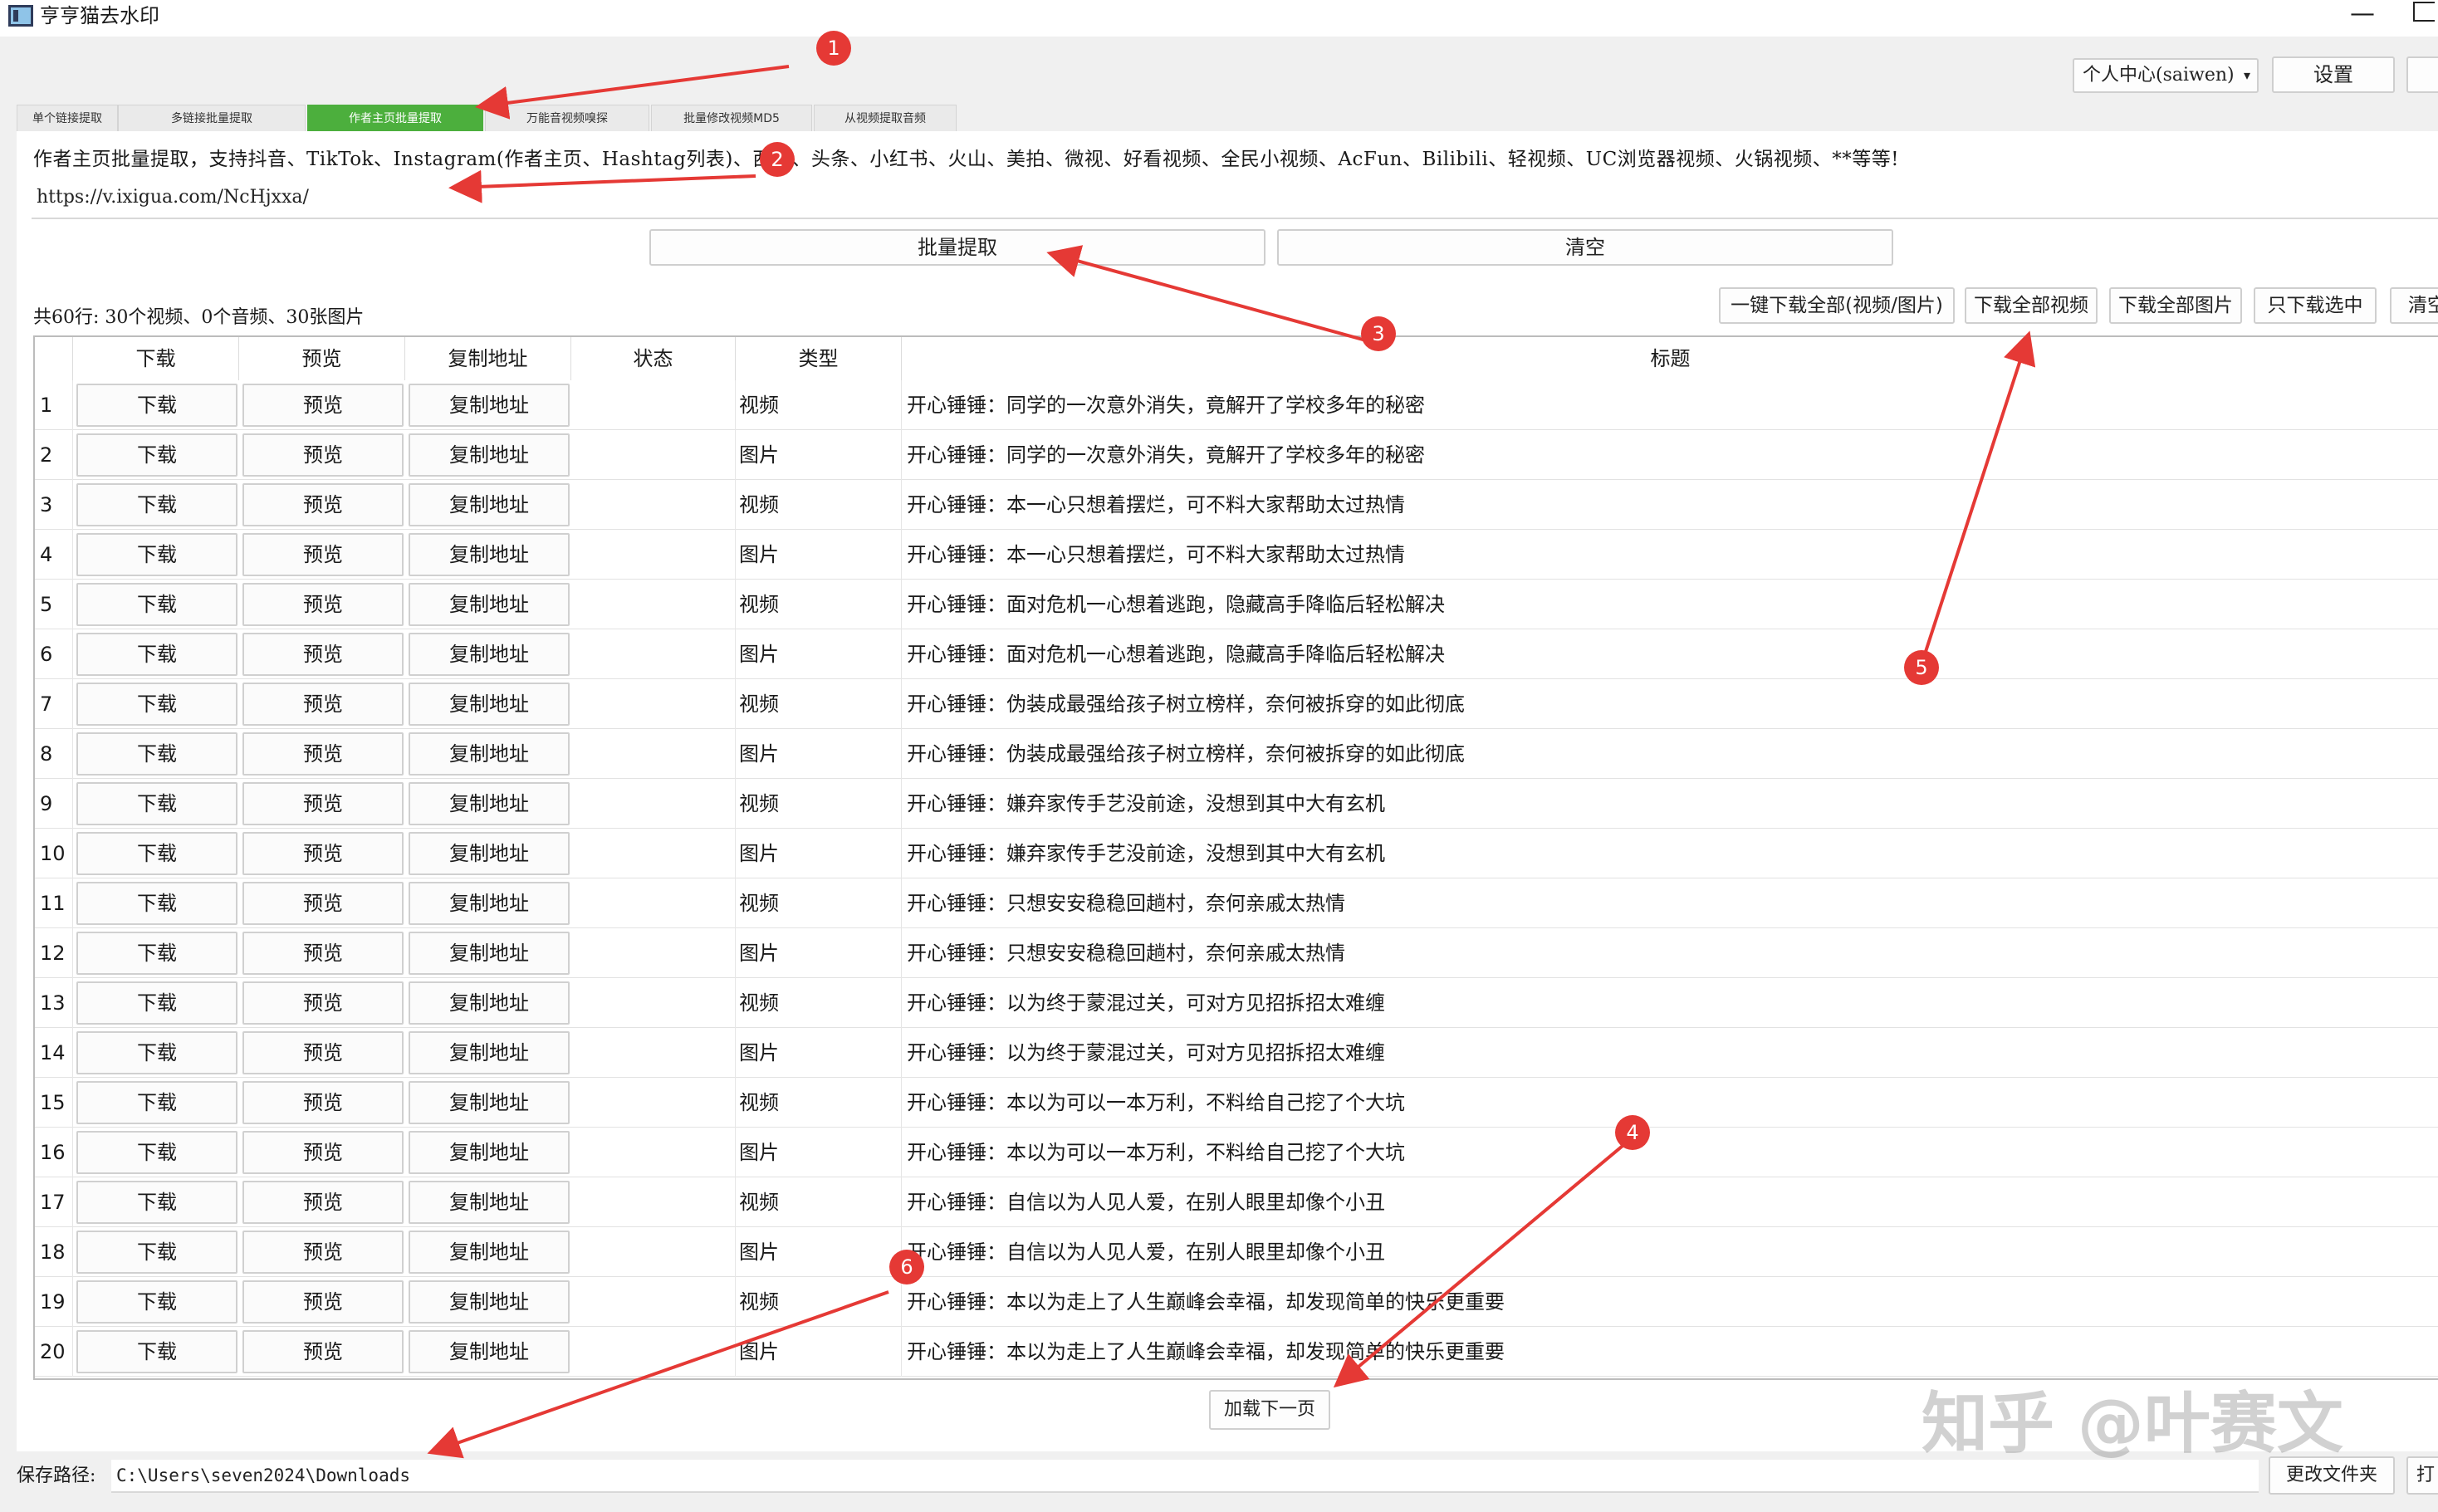  I want to click on annotation-marker-4: 4, so click(1633, 1132).